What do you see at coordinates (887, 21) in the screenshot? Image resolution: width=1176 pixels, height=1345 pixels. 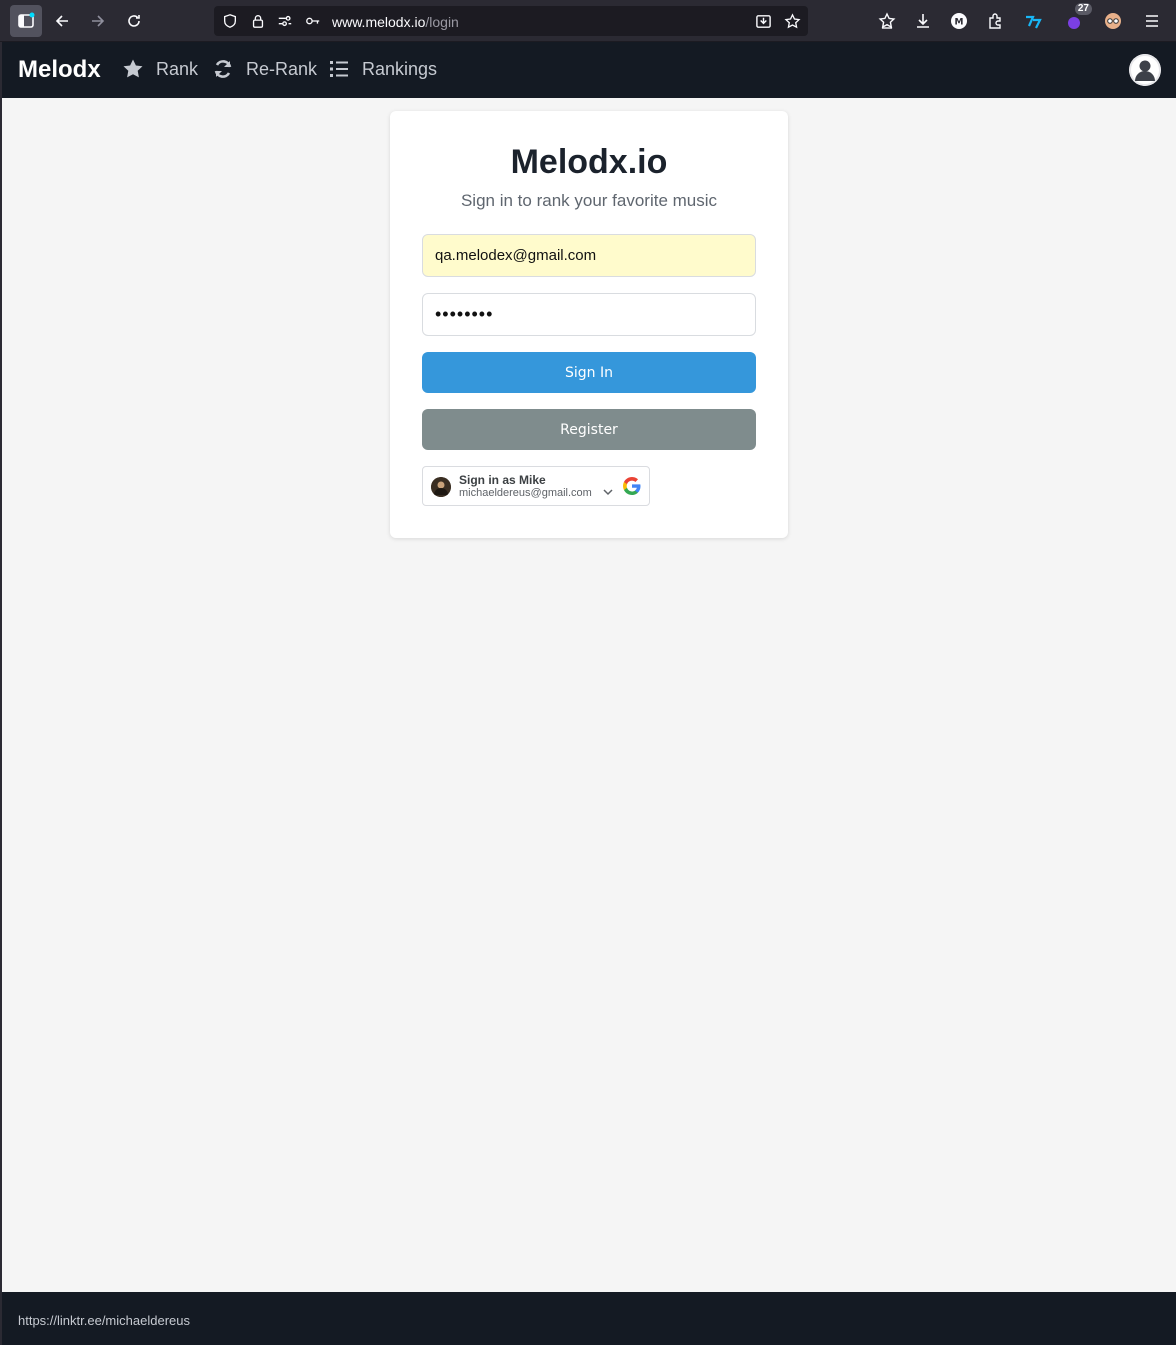 I see `pocket-icon` at bounding box center [887, 21].